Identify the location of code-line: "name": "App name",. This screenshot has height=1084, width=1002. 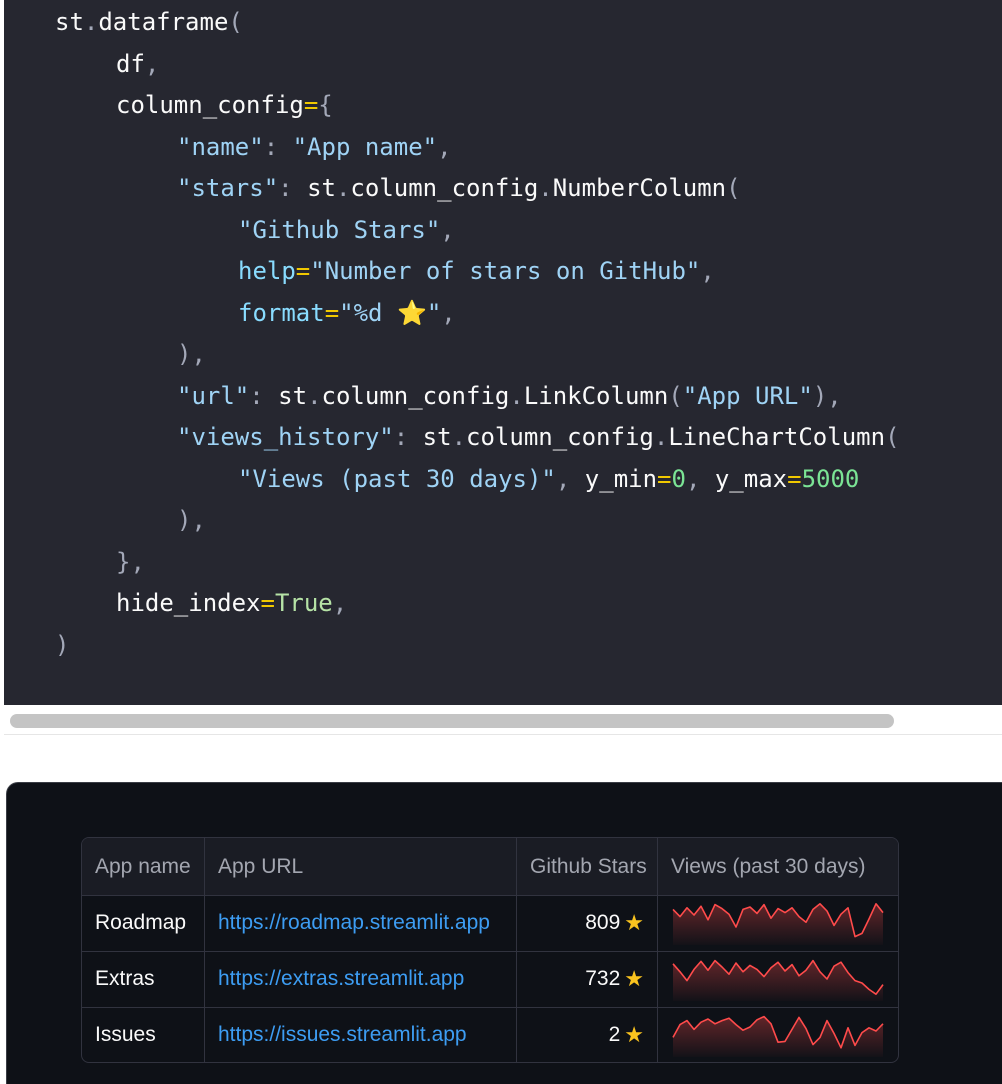
(314, 147).